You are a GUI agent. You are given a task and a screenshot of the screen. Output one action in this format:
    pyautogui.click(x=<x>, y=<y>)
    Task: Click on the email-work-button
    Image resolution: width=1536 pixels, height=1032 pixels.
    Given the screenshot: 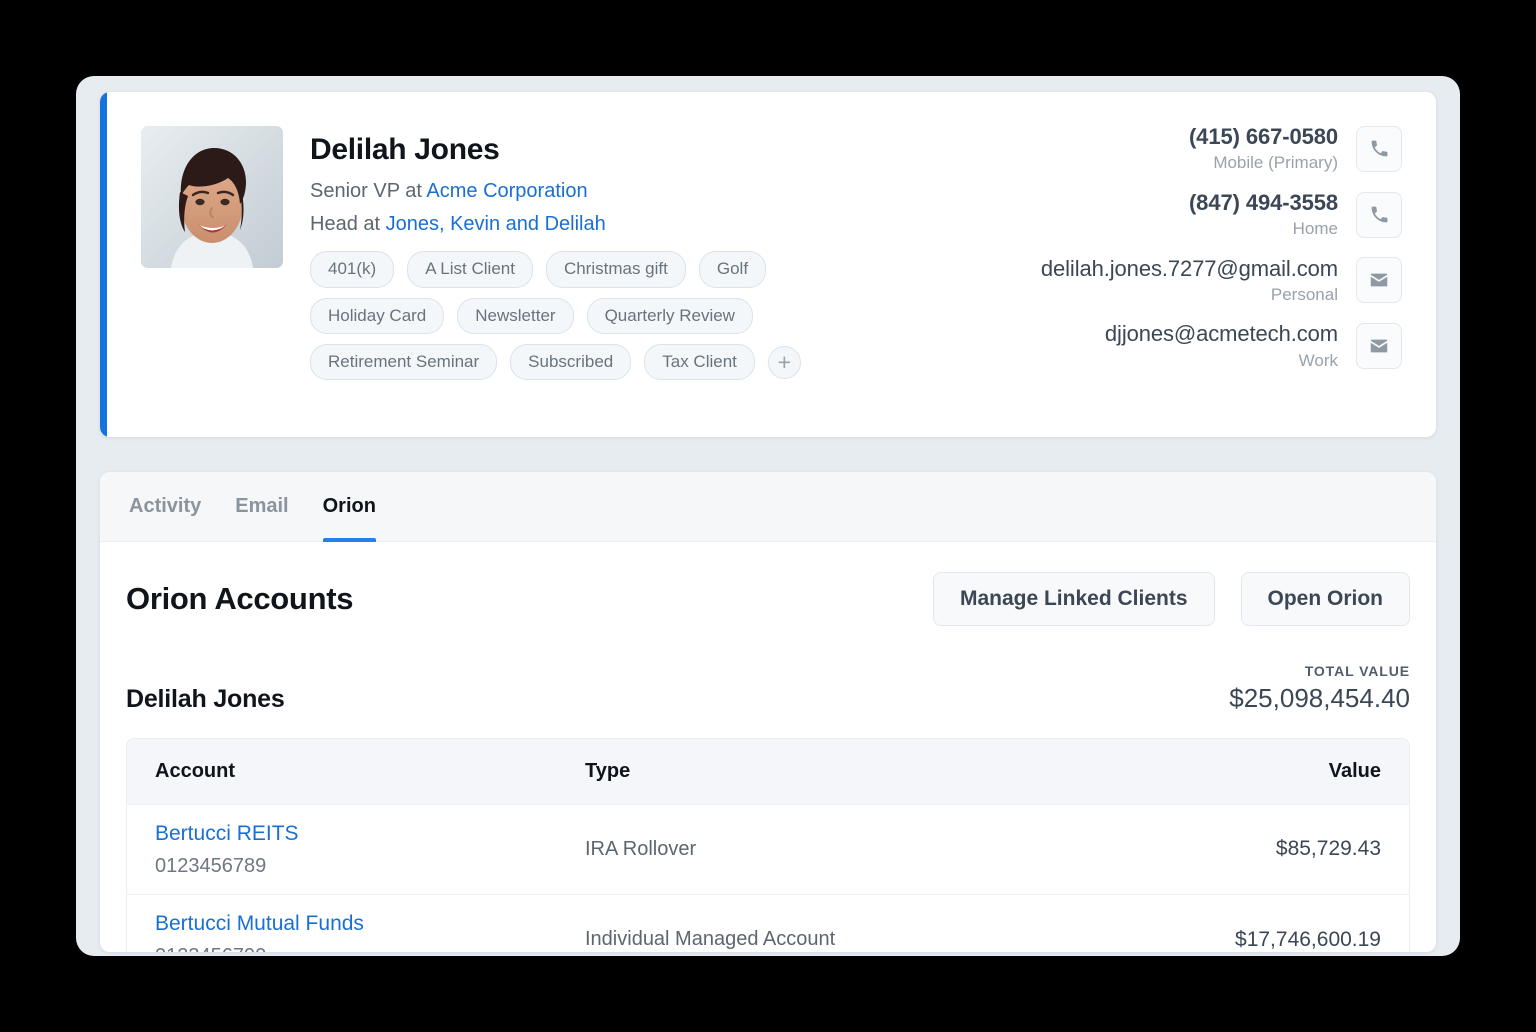 What is the action you would take?
    pyautogui.click(x=1379, y=346)
    